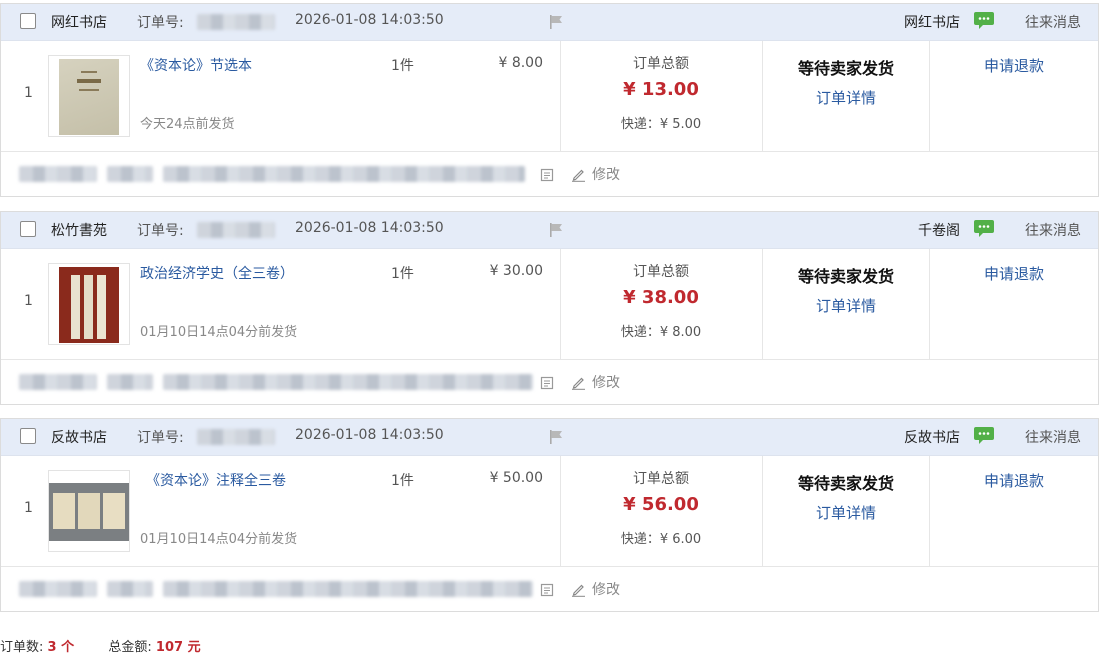  I want to click on seller-name: 千卷阁, so click(939, 230).